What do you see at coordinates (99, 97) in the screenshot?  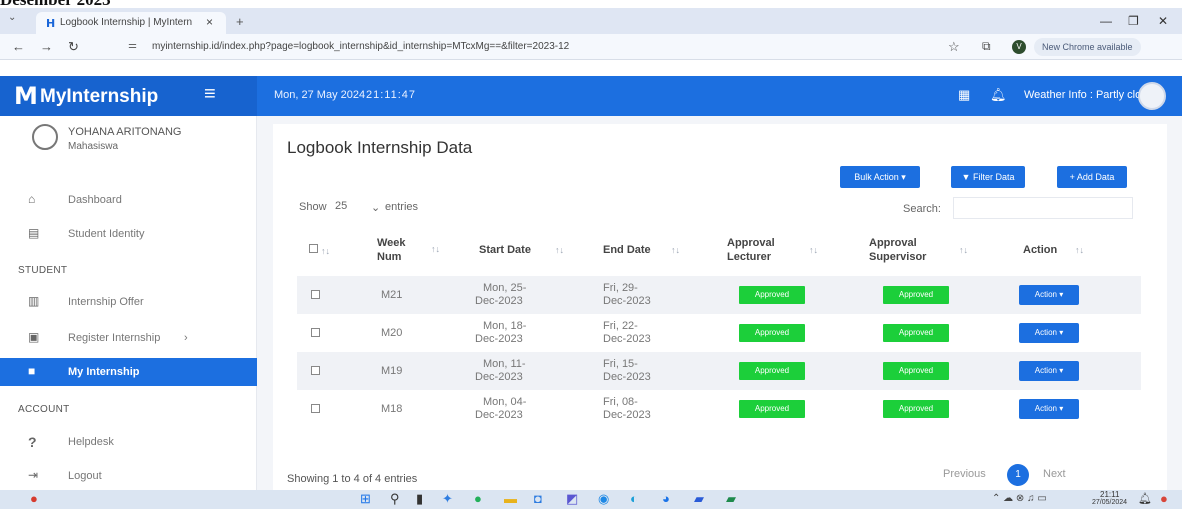 I see `brand-name: MyInternship` at bounding box center [99, 97].